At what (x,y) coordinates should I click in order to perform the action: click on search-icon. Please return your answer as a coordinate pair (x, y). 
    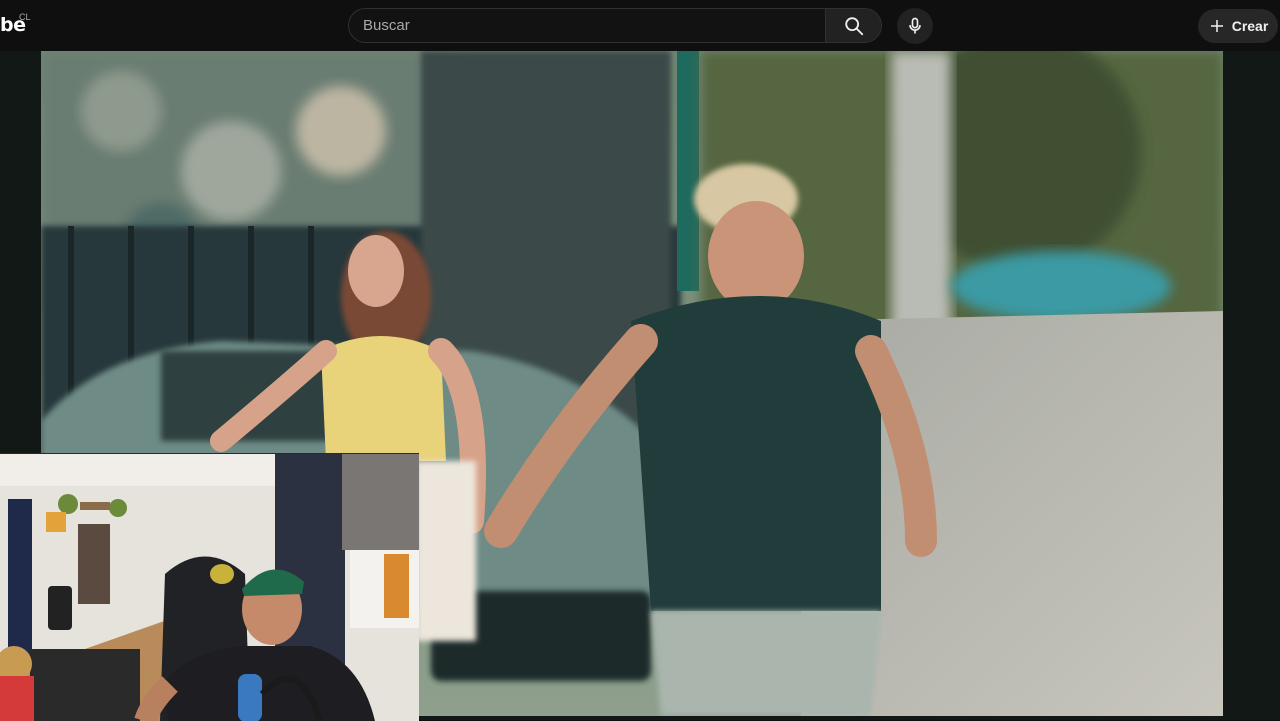
    Looking at the image, I should click on (853, 25).